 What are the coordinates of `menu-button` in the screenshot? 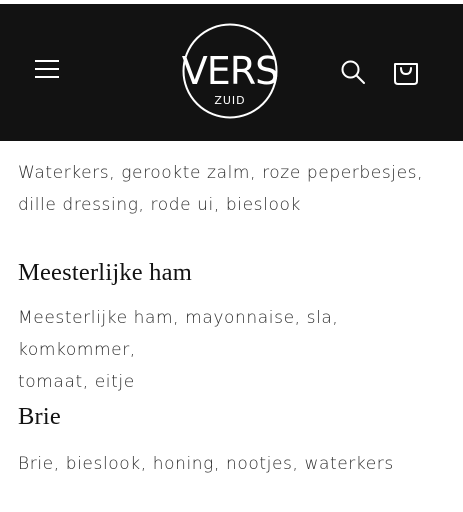 It's located at (47, 69).